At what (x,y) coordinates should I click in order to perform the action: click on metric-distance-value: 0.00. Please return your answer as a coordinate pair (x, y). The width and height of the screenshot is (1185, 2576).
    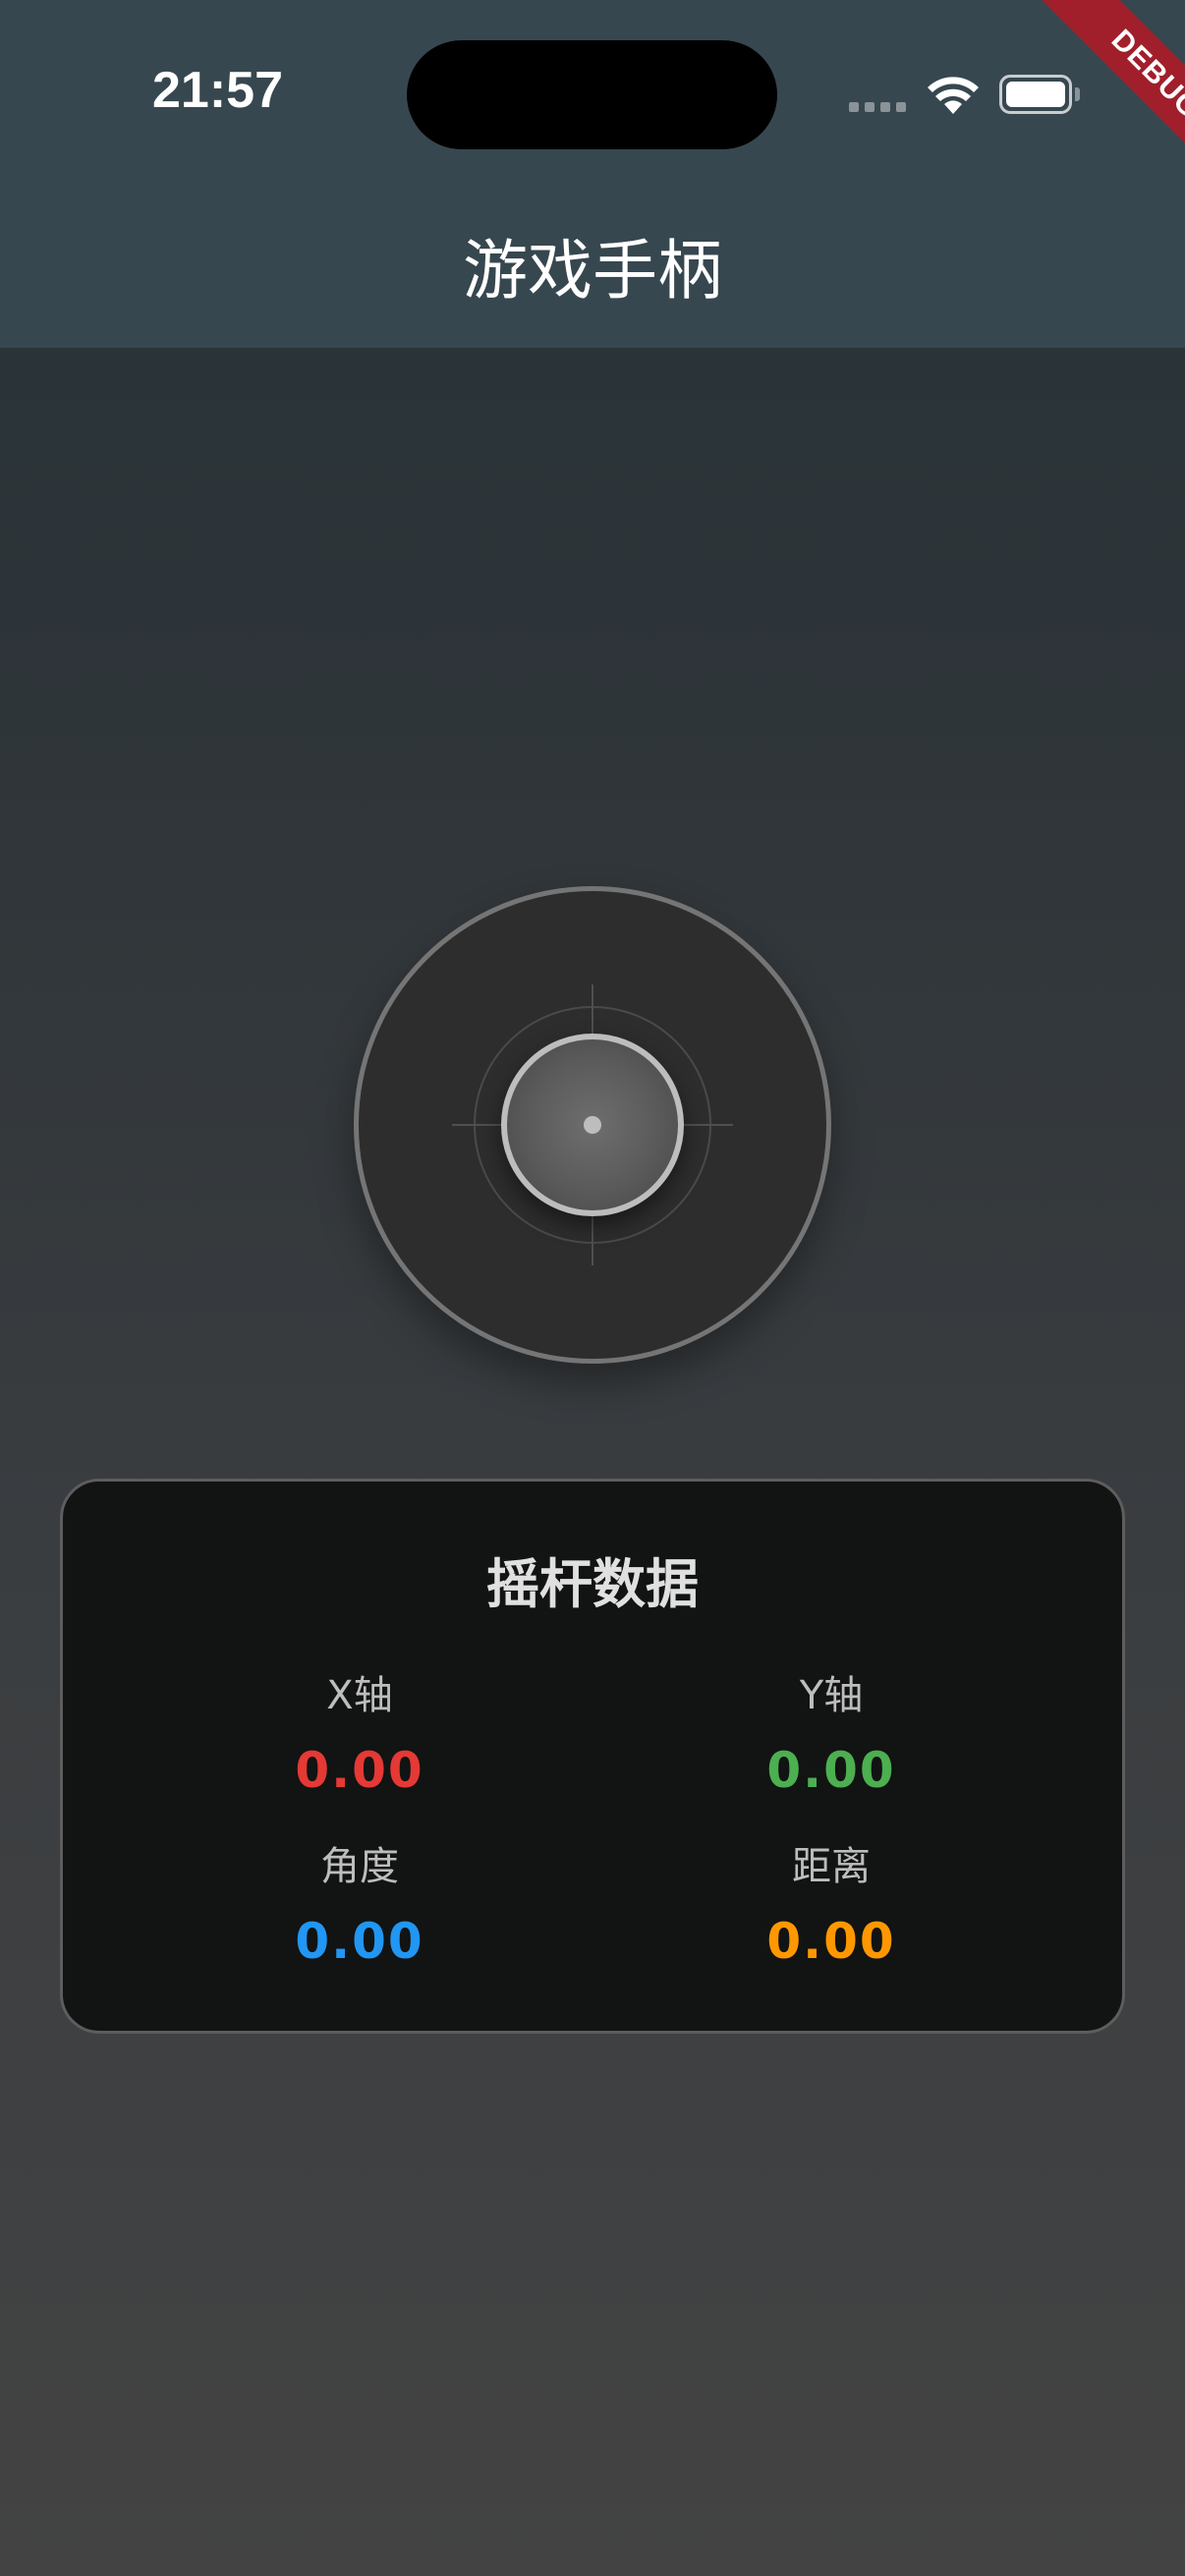
    Looking at the image, I should click on (831, 1941).